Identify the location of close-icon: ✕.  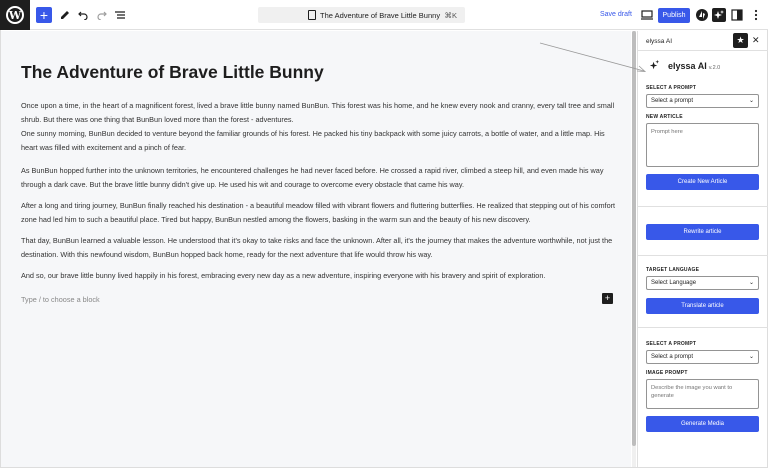
(756, 40).